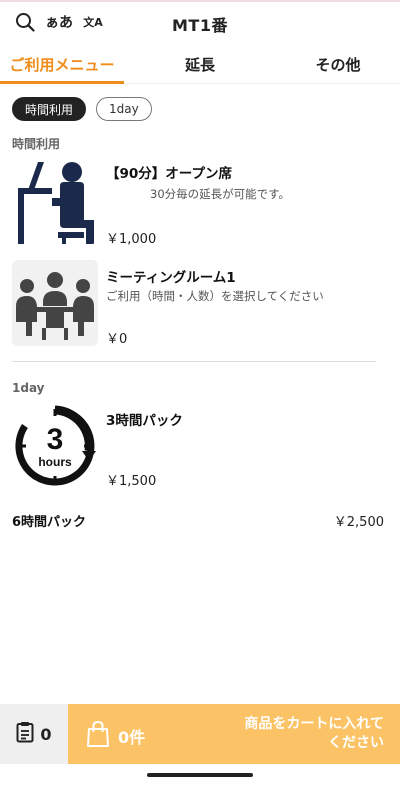 The image size is (400, 787). Describe the element at coordinates (234, 734) in the screenshot. I see `cart-button: 0件 商品をカートに入れてください` at that location.